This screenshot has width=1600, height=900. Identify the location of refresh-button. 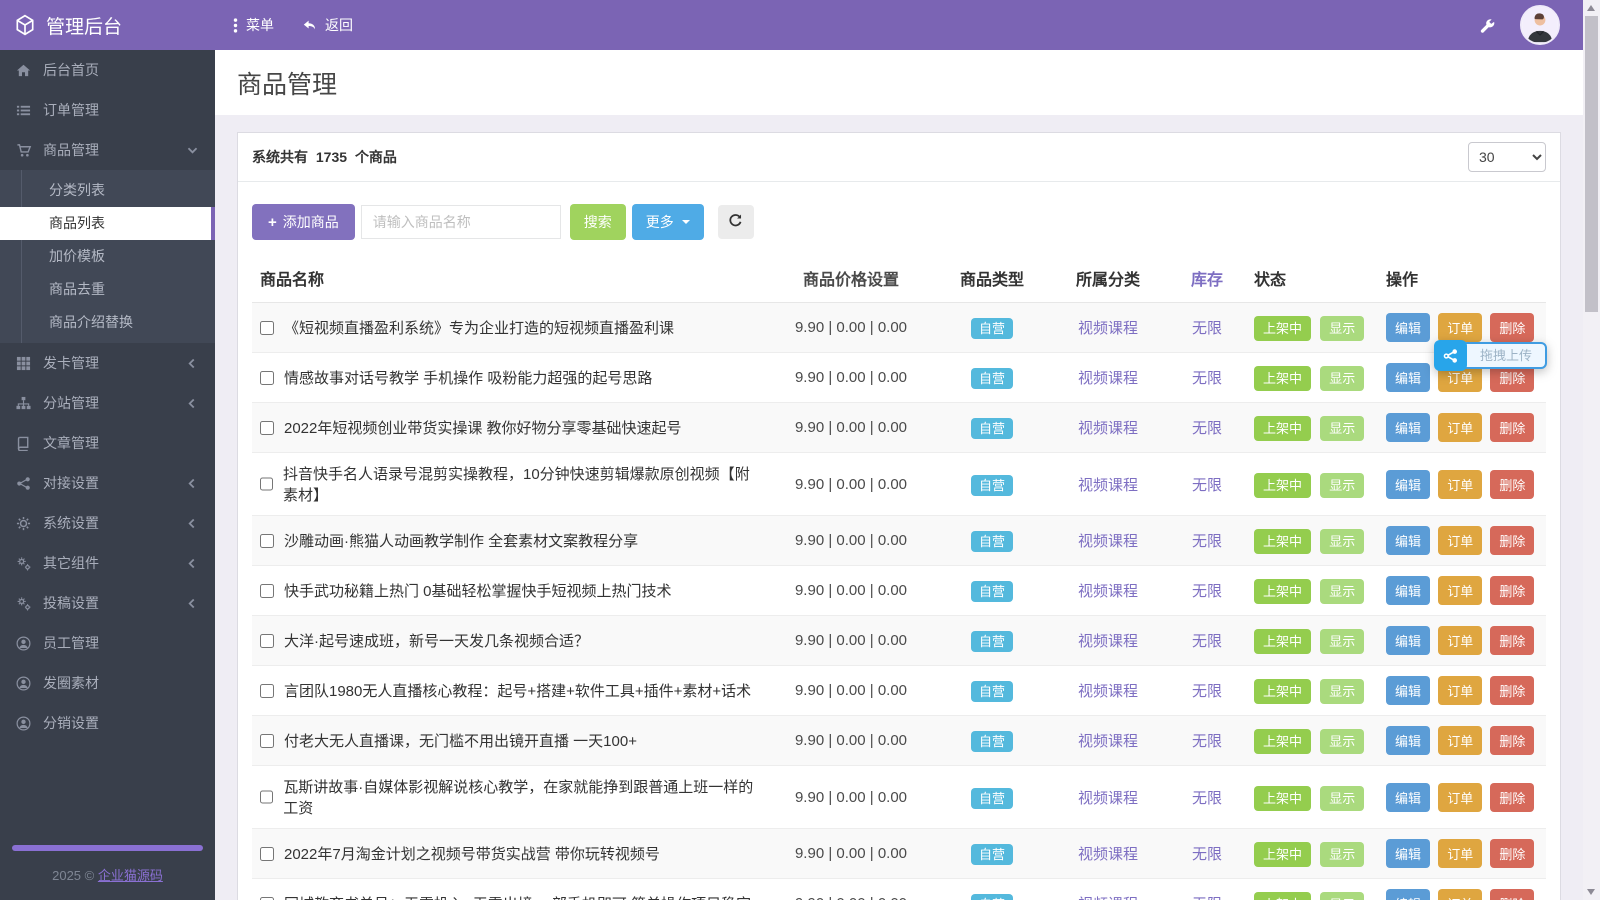
(735, 222).